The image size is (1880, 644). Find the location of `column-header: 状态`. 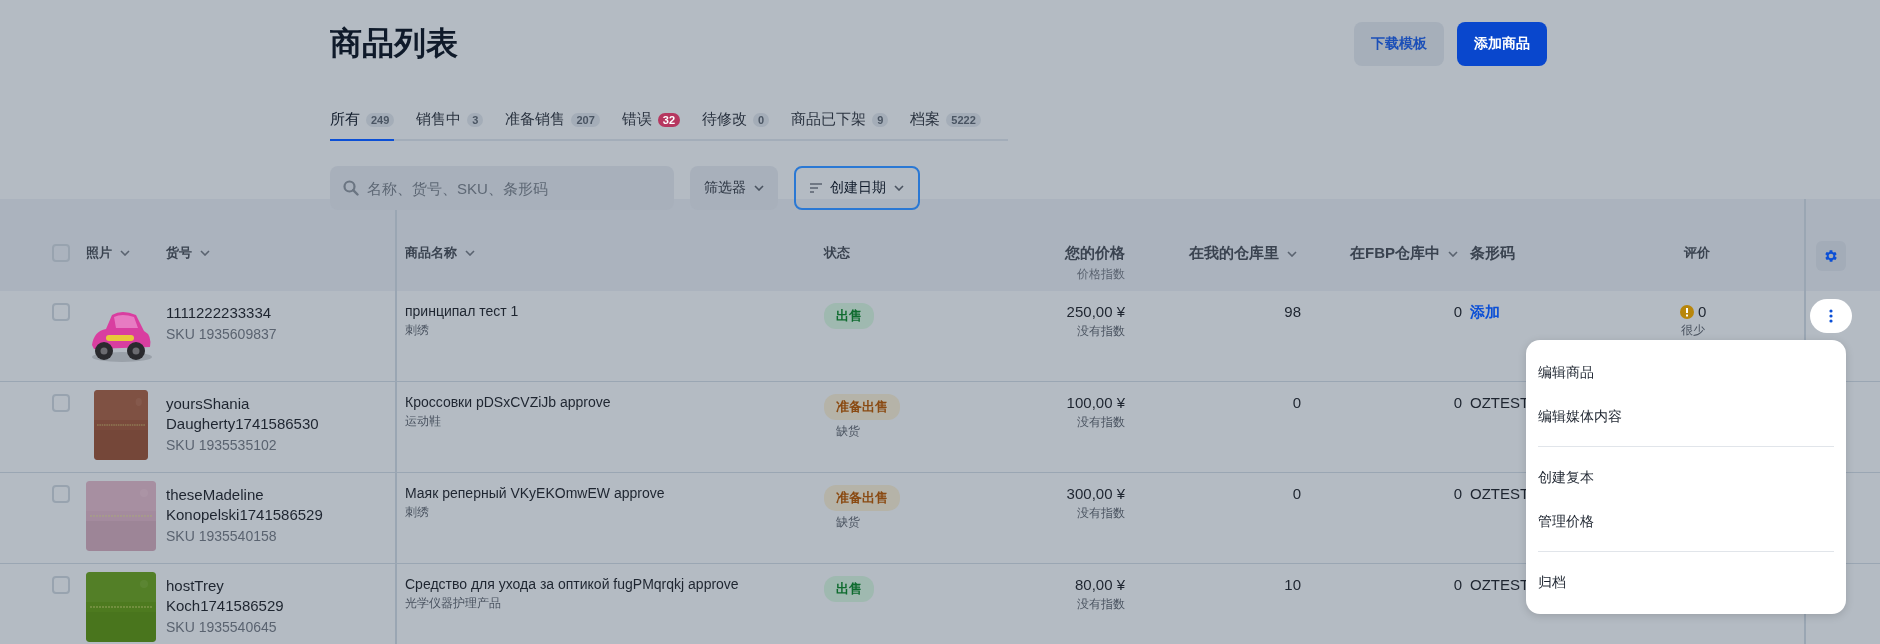

column-header: 状态 is located at coordinates (837, 253).